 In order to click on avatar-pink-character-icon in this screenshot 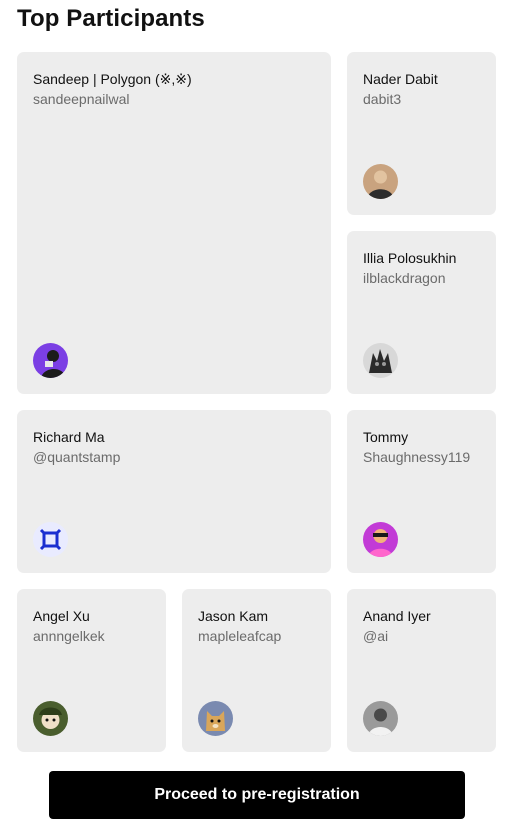, I will do `click(380, 539)`.